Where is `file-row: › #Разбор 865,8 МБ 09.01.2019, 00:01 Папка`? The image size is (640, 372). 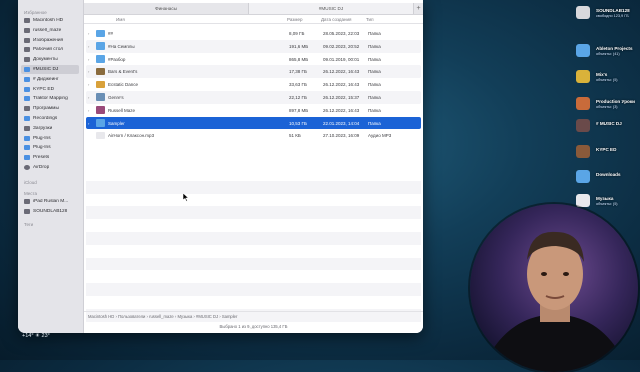 file-row: › #Разбор 865,8 МБ 09.01.2019, 00:01 Папка is located at coordinates (253, 59).